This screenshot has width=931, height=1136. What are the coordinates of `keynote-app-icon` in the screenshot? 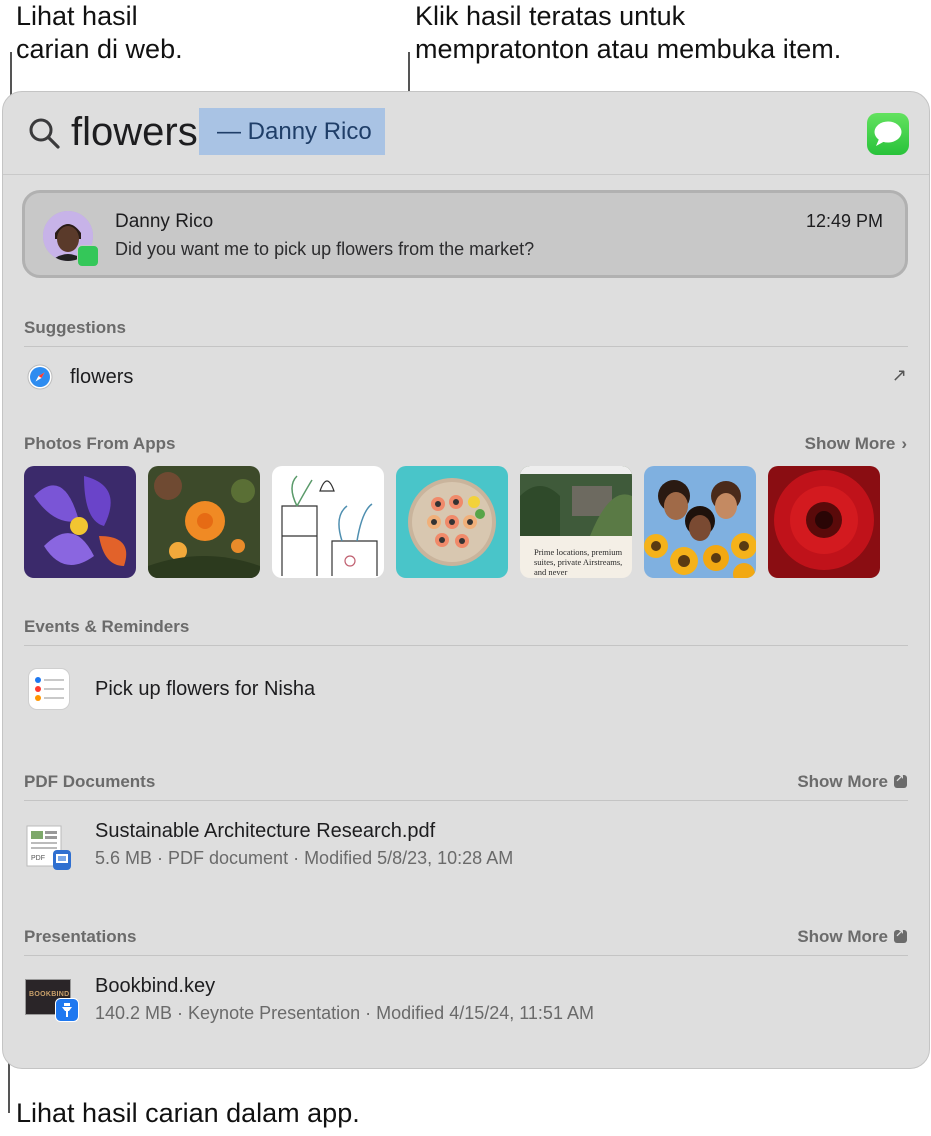 It's located at (67, 1010).